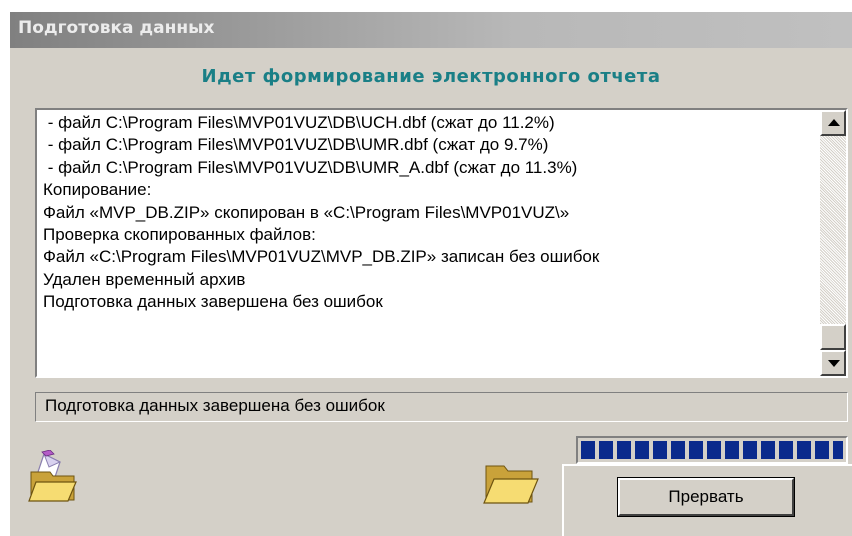  I want to click on window-title: Подготовка данных, so click(116, 28).